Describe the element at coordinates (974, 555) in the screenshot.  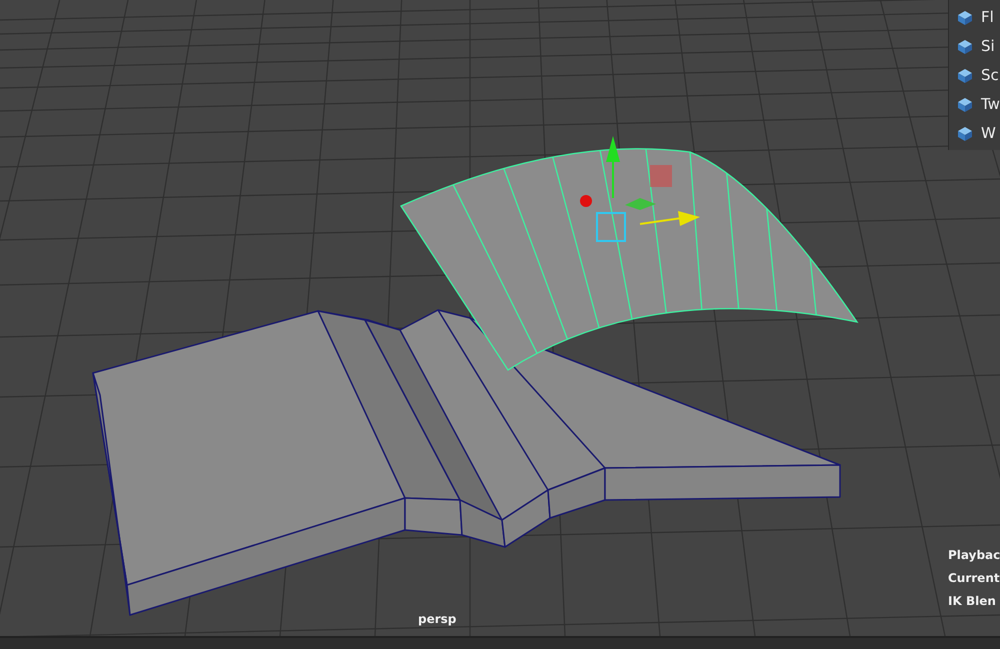
I see `hud-text: Playbac` at that location.